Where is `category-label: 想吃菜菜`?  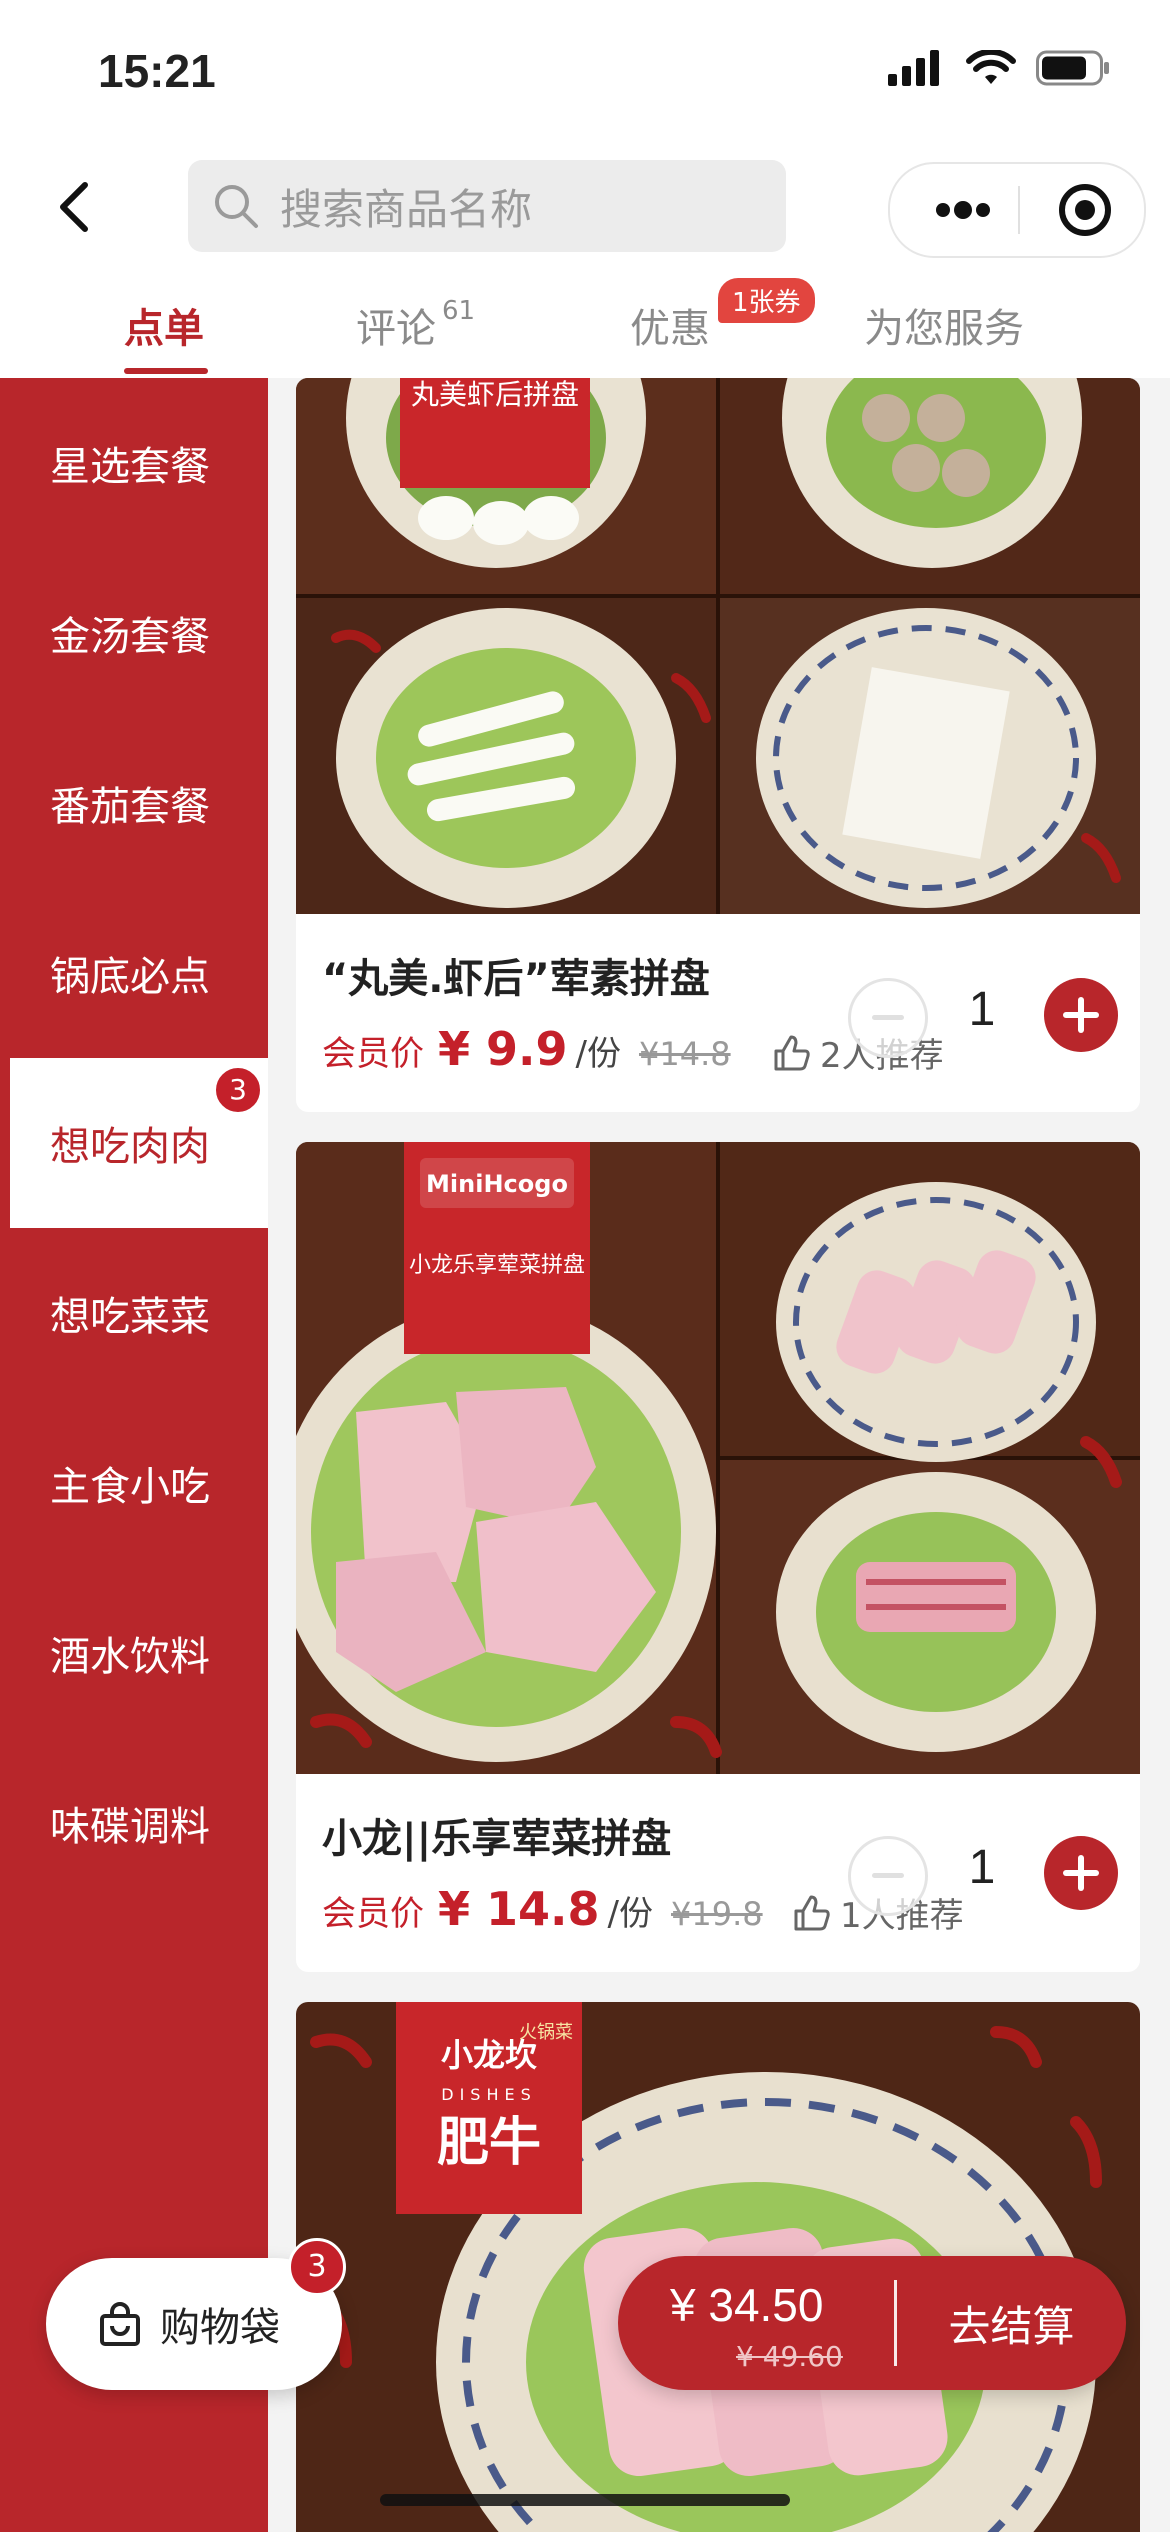
category-label: 想吃菜菜 is located at coordinates (130, 1317).